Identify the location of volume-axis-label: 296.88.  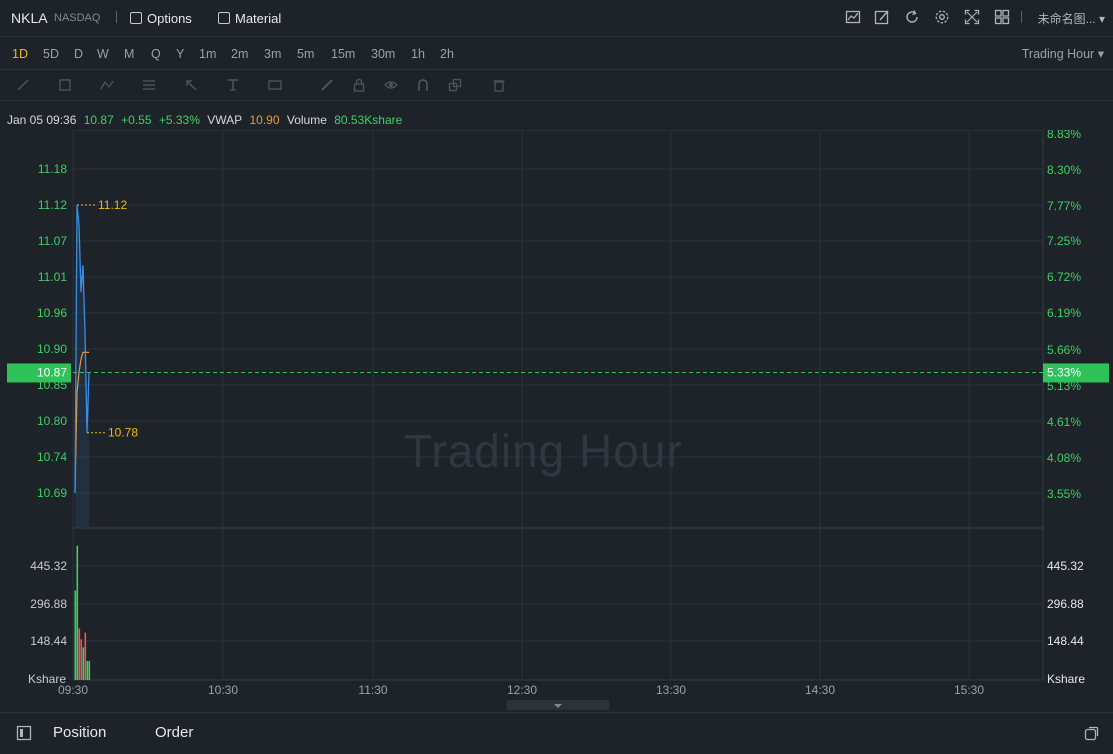
(48, 604).